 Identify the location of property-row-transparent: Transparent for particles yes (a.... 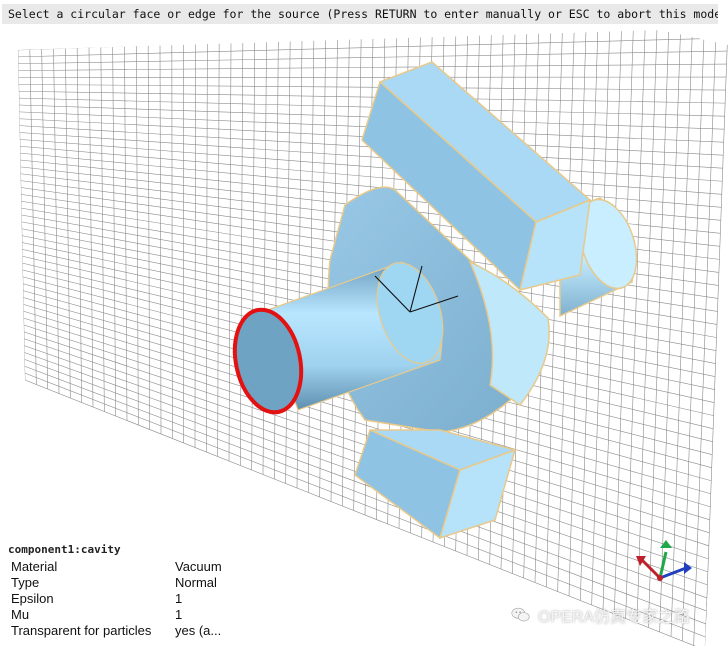
(116, 631).